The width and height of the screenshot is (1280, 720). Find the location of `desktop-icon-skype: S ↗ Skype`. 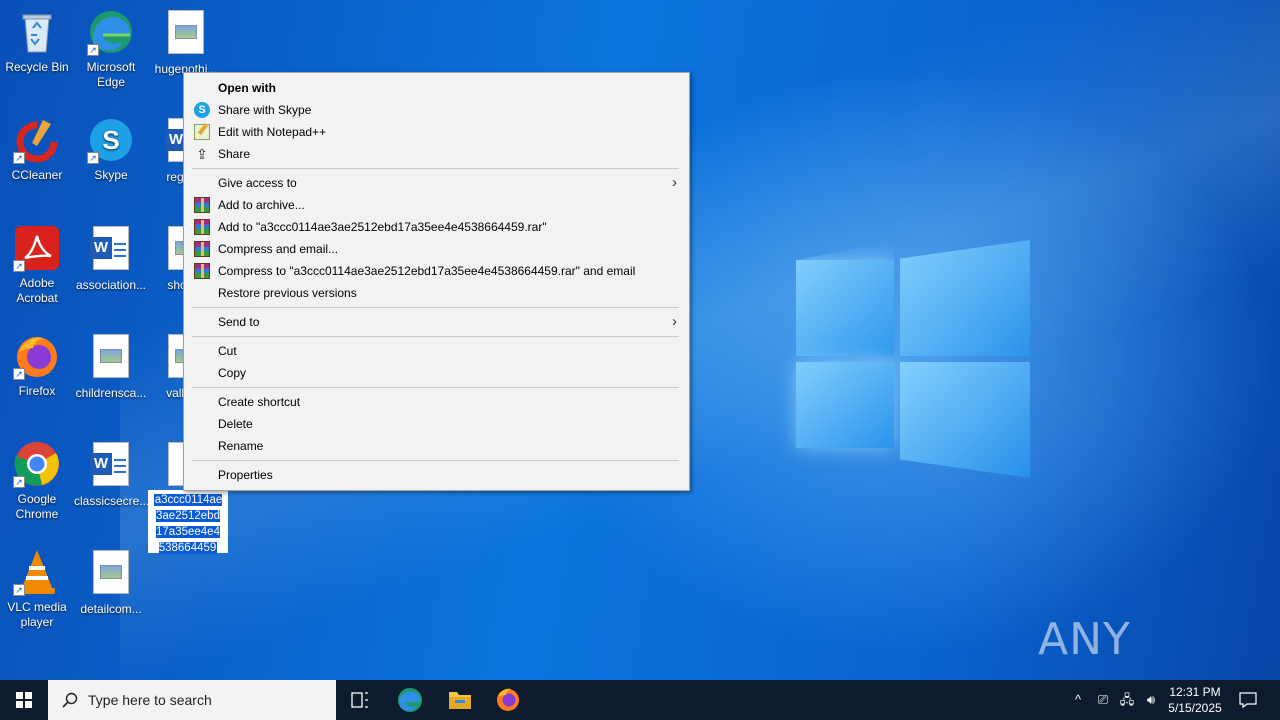

desktop-icon-skype: S ↗ Skype is located at coordinates (111, 149).